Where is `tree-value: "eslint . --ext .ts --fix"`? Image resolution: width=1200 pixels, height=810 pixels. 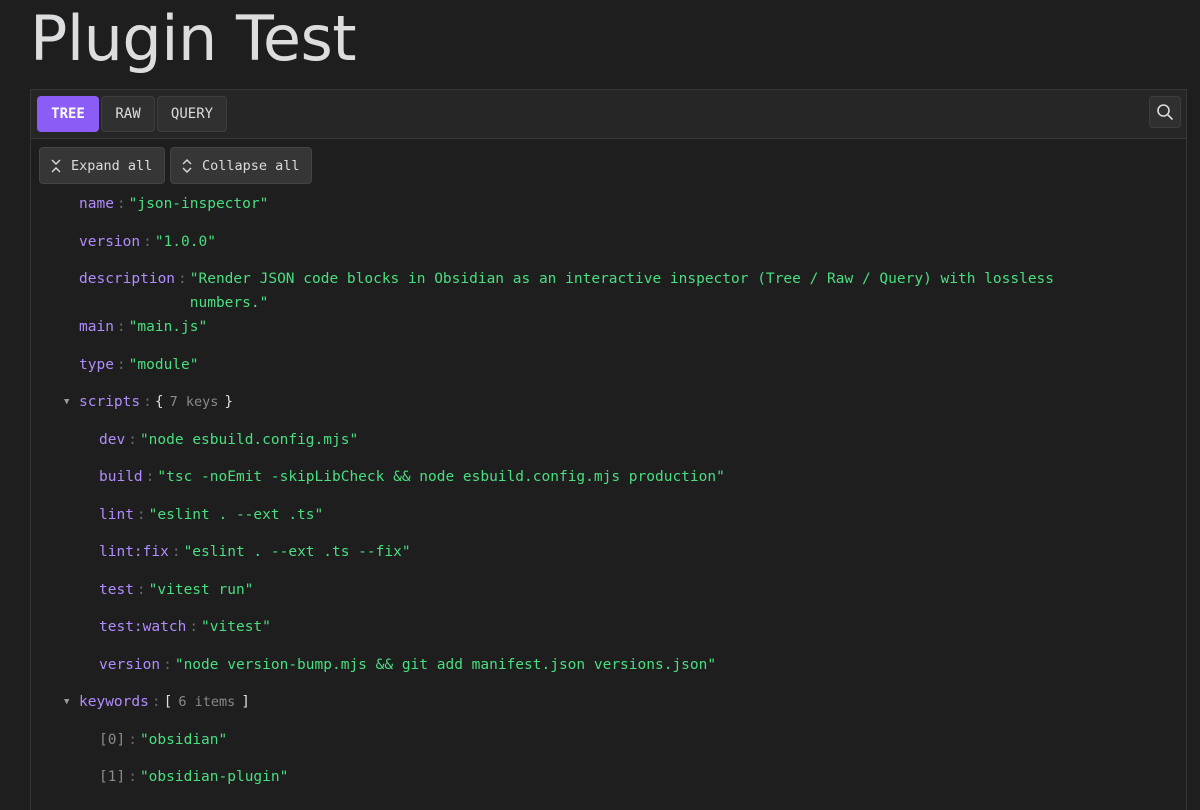
tree-value: "eslint . --ext .ts --fix" is located at coordinates (297, 552).